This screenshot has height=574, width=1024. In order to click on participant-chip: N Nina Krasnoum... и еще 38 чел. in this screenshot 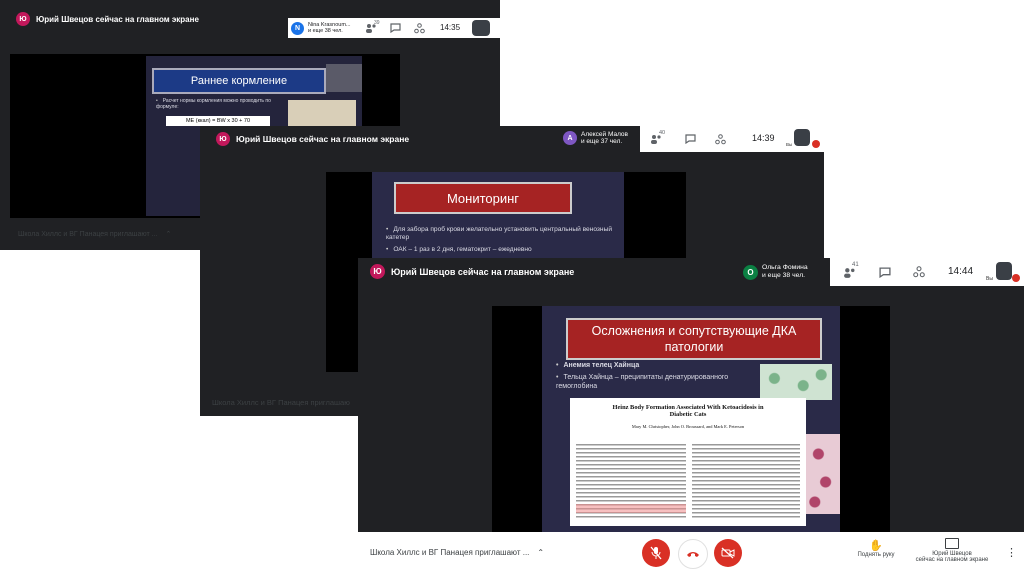, I will do `click(324, 28)`.